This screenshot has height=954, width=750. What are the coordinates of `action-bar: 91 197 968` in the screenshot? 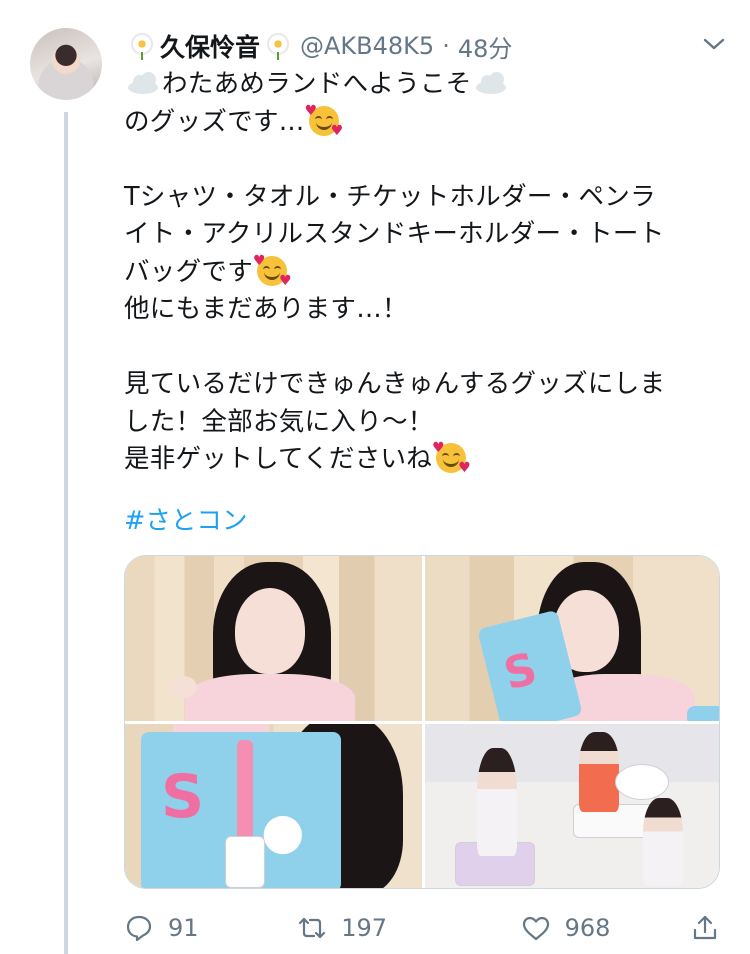 It's located at (422, 928).